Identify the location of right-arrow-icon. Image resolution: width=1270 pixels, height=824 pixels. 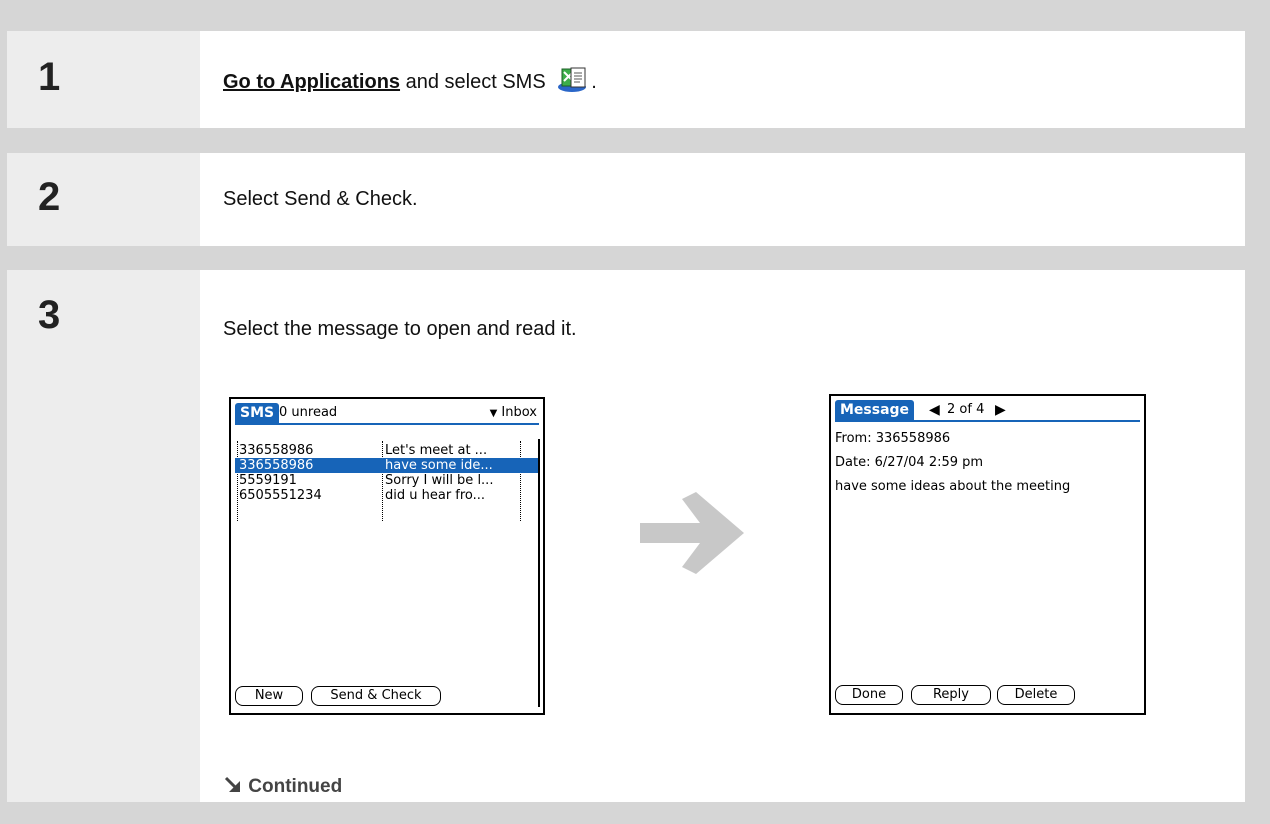
(692, 535).